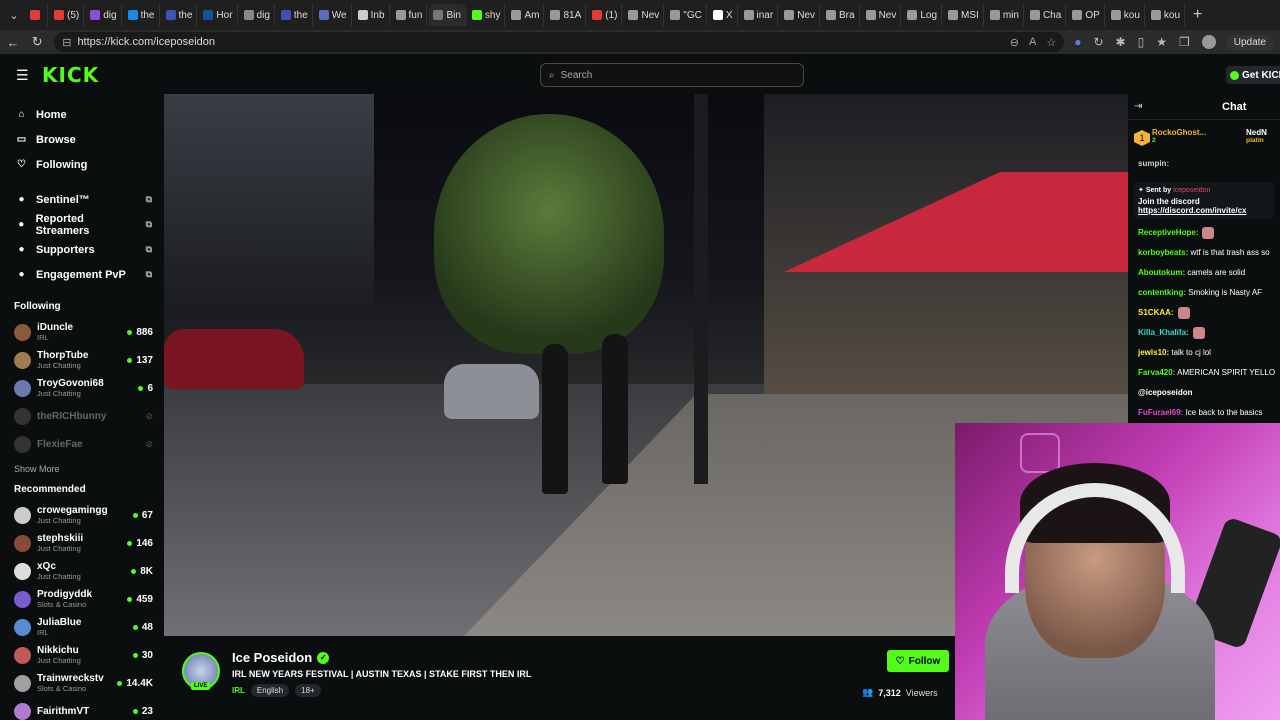  I want to click on chat-username: ReceptiveHope:, so click(1168, 232).